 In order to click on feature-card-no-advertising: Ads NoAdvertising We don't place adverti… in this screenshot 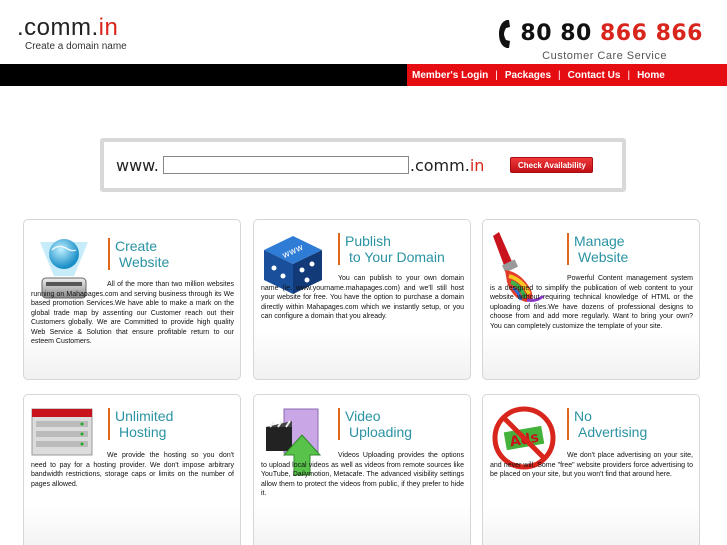, I will do `click(591, 469)`.